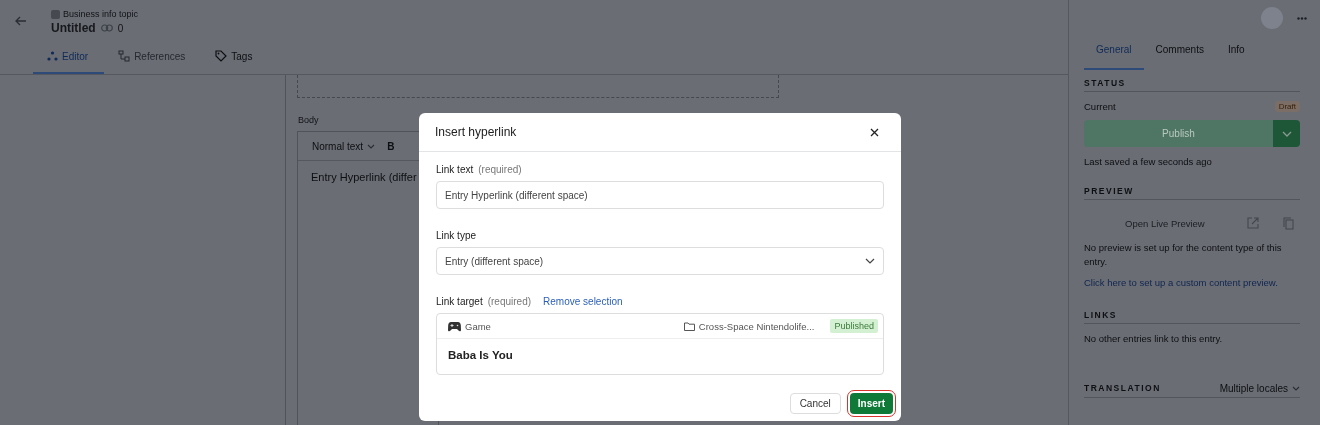 Image resolution: width=1320 pixels, height=425 pixels. What do you see at coordinates (854, 326) in the screenshot?
I see `status-badge: Published` at bounding box center [854, 326].